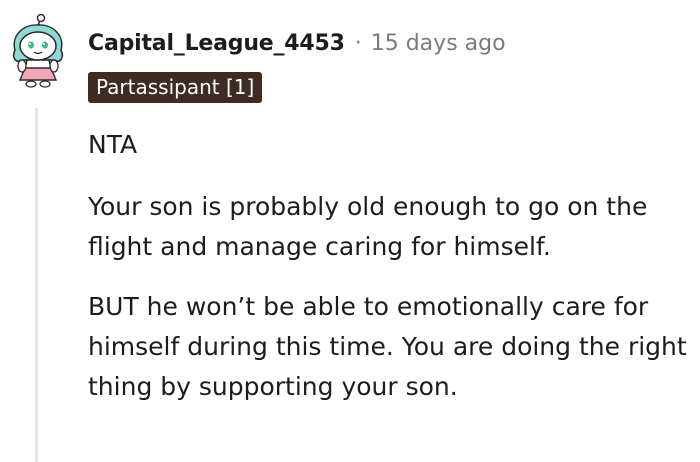 This screenshot has height=462, width=700. I want to click on timestamp-link: 15 days ago, so click(438, 43).